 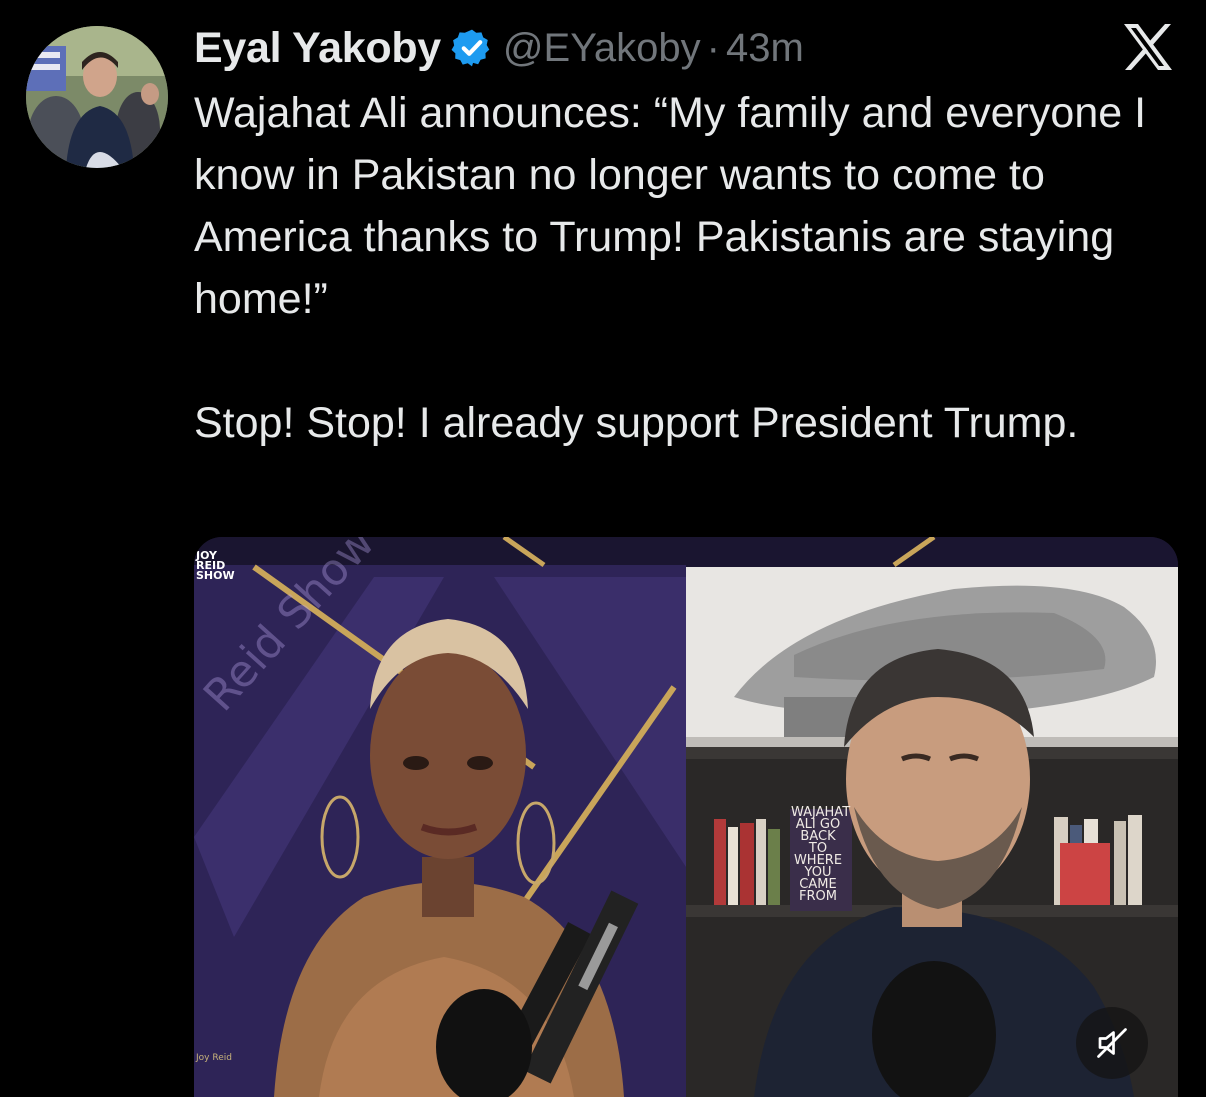 What do you see at coordinates (214, 1058) in the screenshot?
I see `host-lower-third: Joy Reid` at bounding box center [214, 1058].